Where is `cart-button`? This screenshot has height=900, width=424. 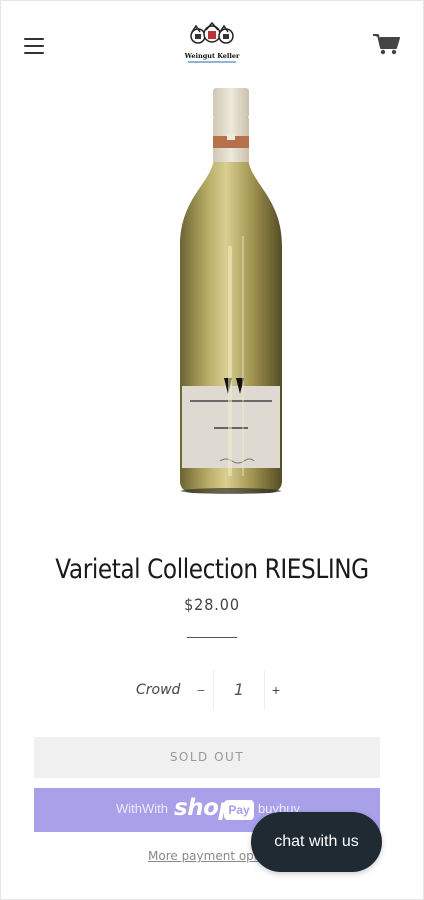
cart-button is located at coordinates (386, 44).